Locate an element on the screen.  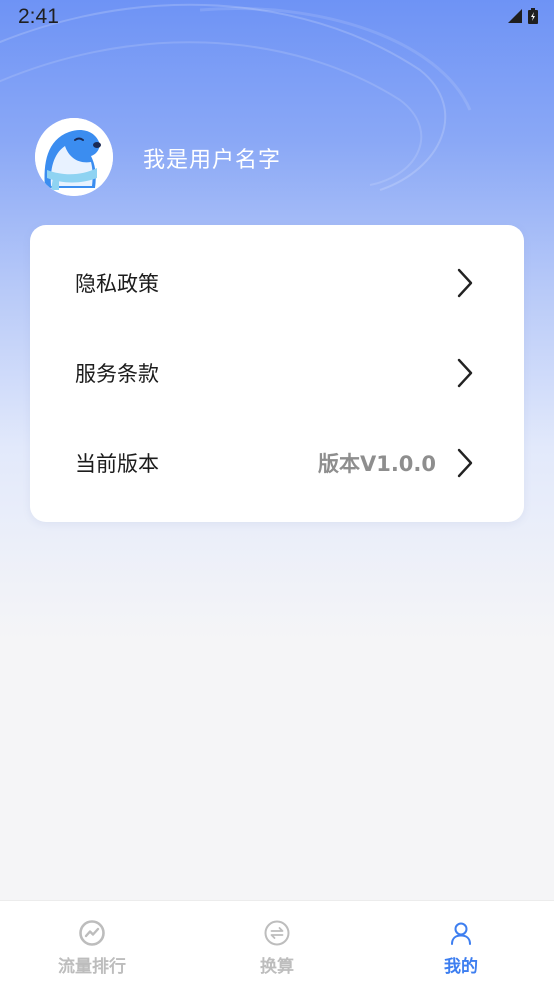
tab-conversion: 换算 is located at coordinates (277, 942).